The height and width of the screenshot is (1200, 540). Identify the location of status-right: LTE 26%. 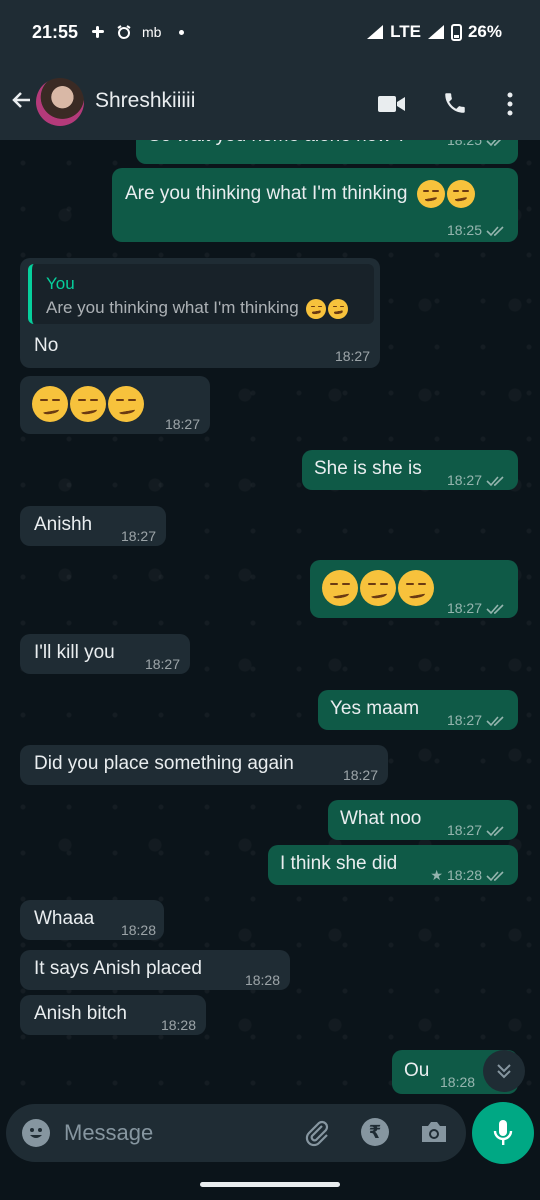
(434, 32).